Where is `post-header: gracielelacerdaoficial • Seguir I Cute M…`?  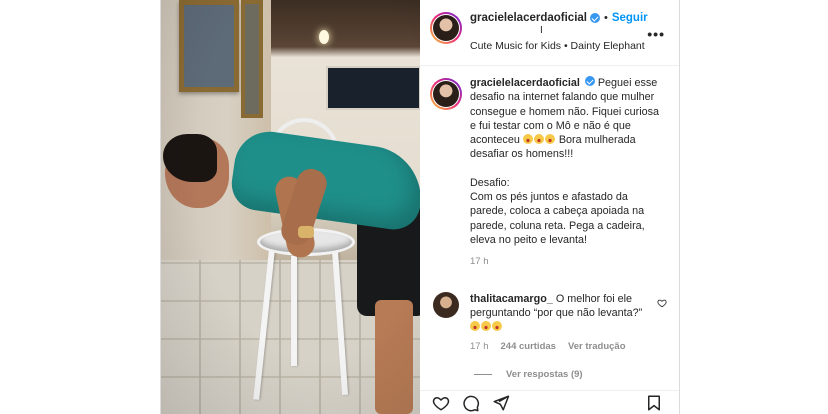 post-header: gracielelacerdaoficial • Seguir I Cute M… is located at coordinates (549, 33).